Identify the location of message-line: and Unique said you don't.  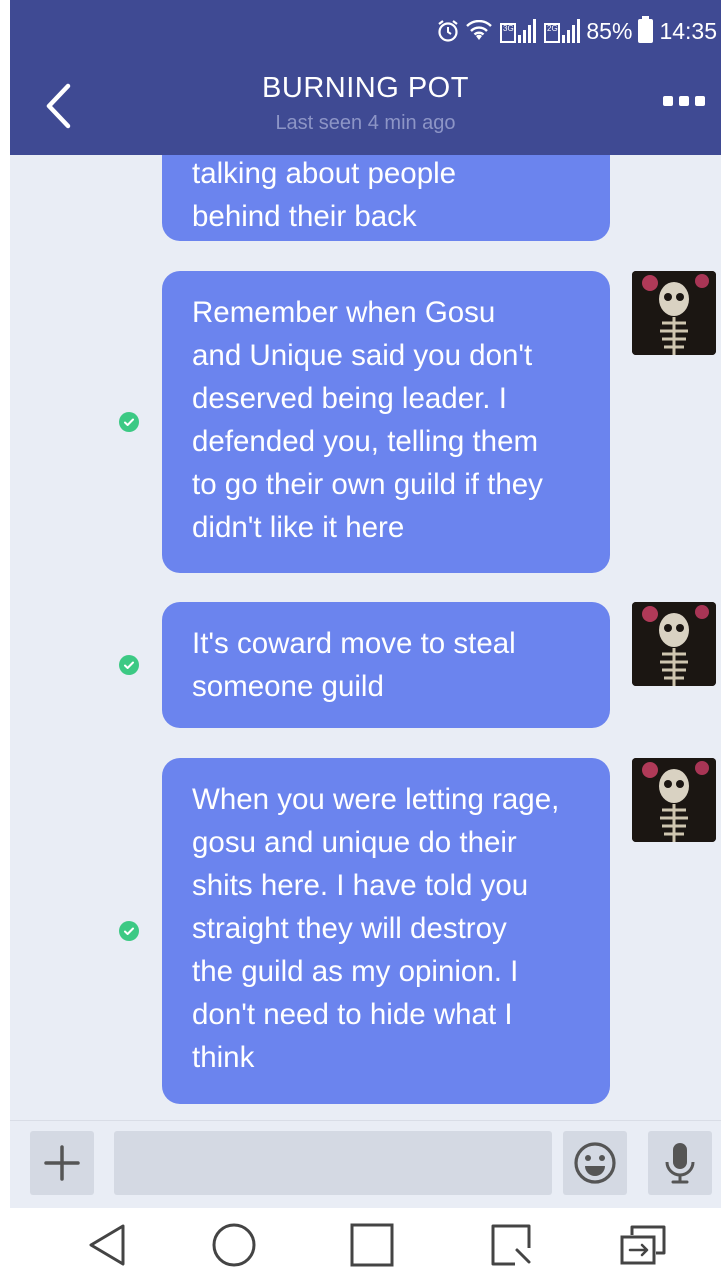
(362, 355).